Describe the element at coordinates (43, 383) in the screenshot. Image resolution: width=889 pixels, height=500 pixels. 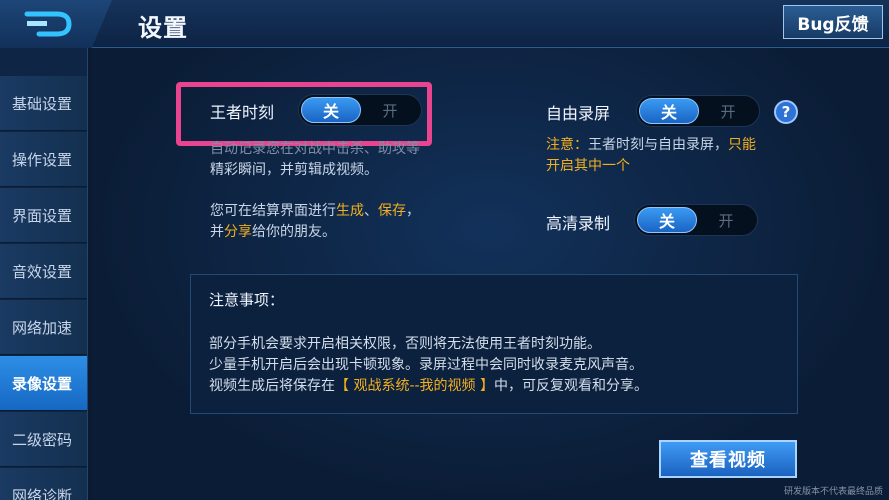
I see `sidebar-item-recording: 录像设置` at that location.